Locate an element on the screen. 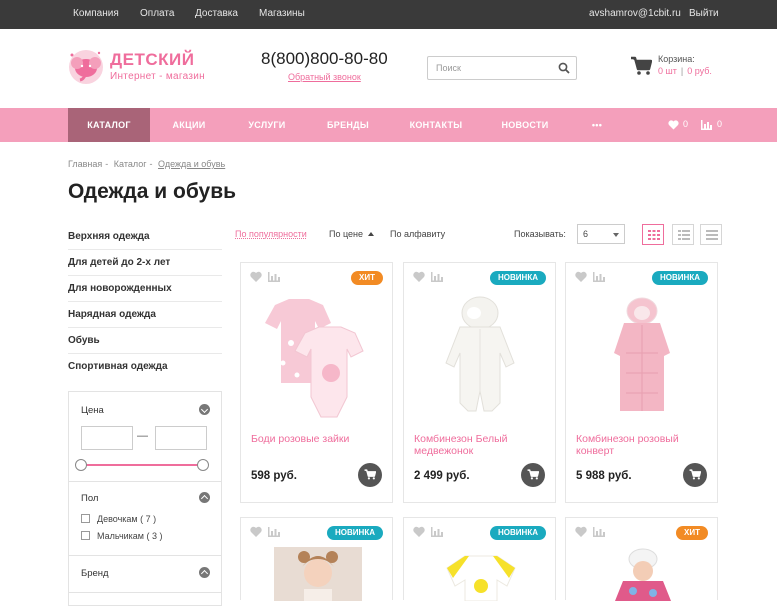 The height and width of the screenshot is (606, 777). filter-gender-title: Пол is located at coordinates (90, 498).